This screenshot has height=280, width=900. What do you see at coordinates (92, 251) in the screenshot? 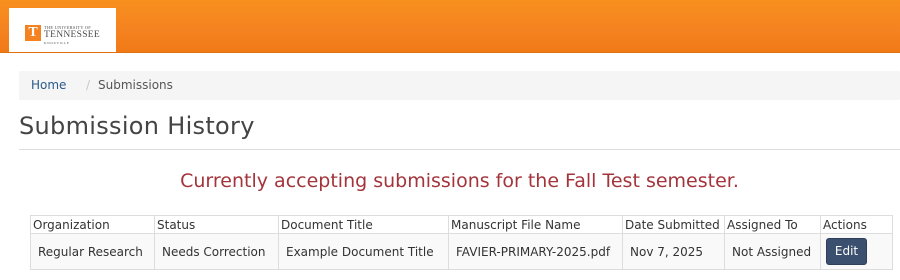
I see `cell-organization: Regular Research` at bounding box center [92, 251].